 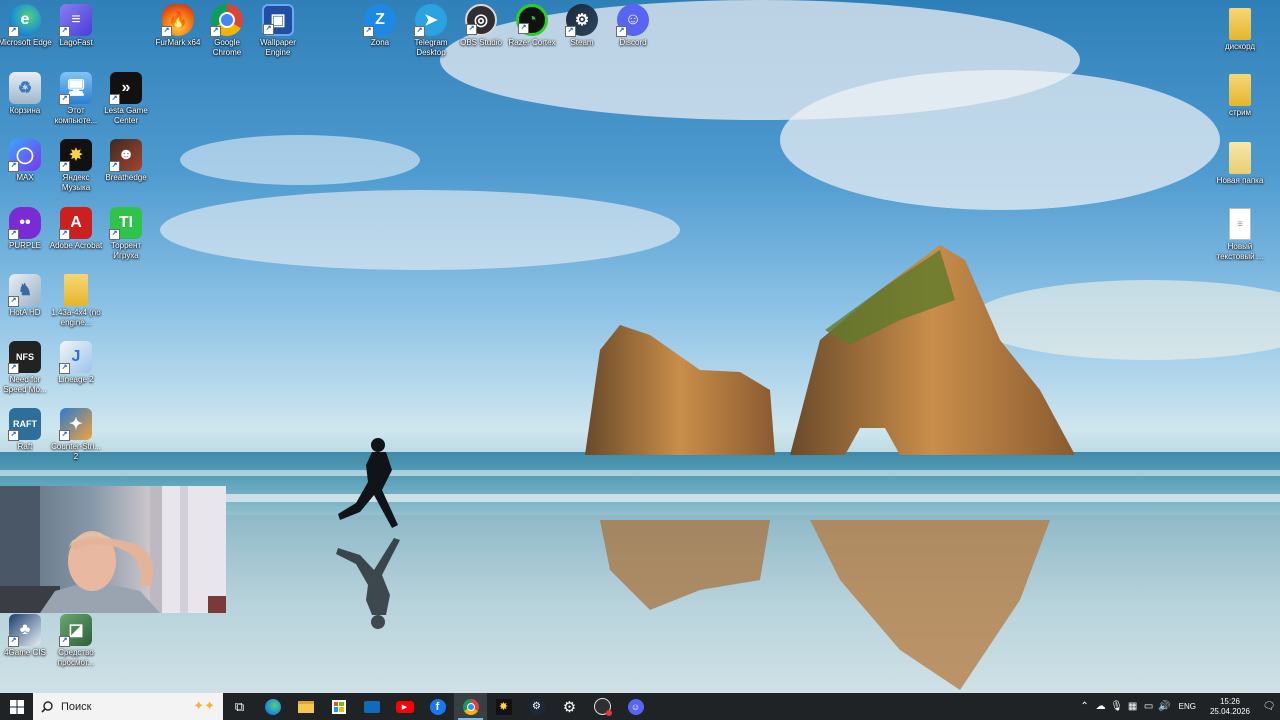 What do you see at coordinates (75, 357) in the screenshot?
I see `lineage-icon: J ↗` at bounding box center [75, 357].